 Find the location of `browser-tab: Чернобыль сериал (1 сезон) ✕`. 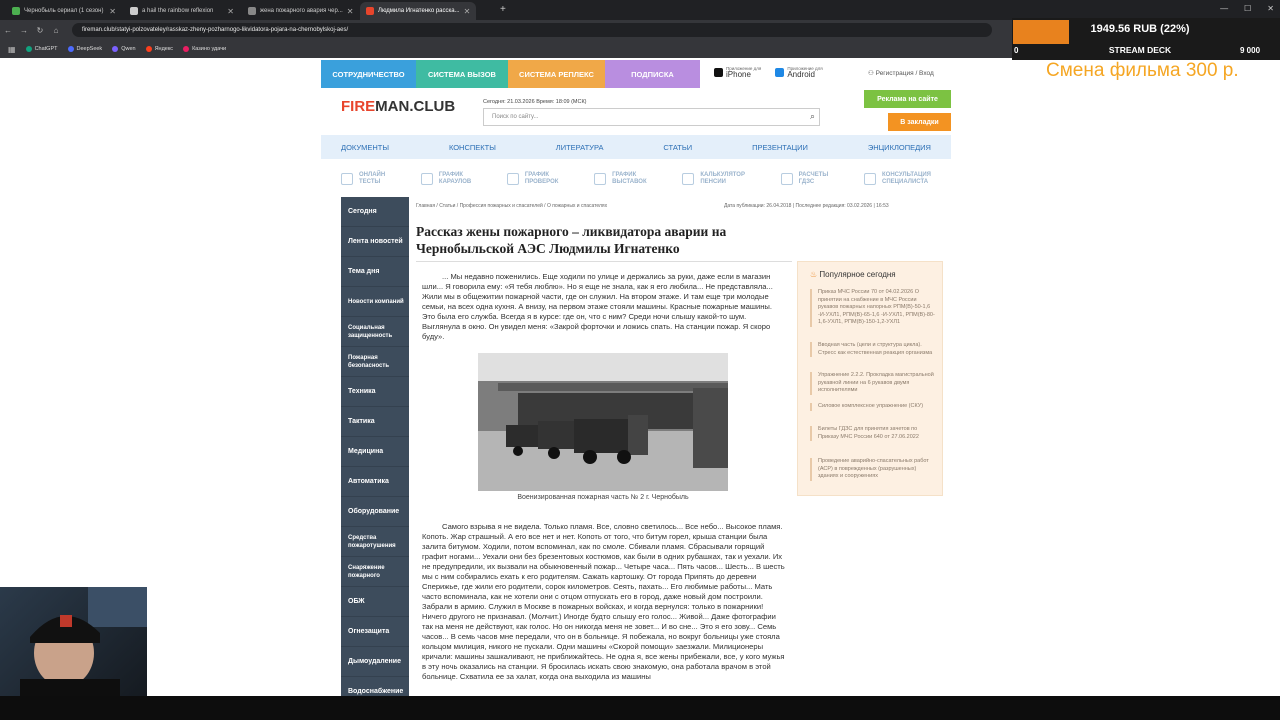

browser-tab: Чернобыль сериал (1 сезон) ✕ is located at coordinates (64, 11).